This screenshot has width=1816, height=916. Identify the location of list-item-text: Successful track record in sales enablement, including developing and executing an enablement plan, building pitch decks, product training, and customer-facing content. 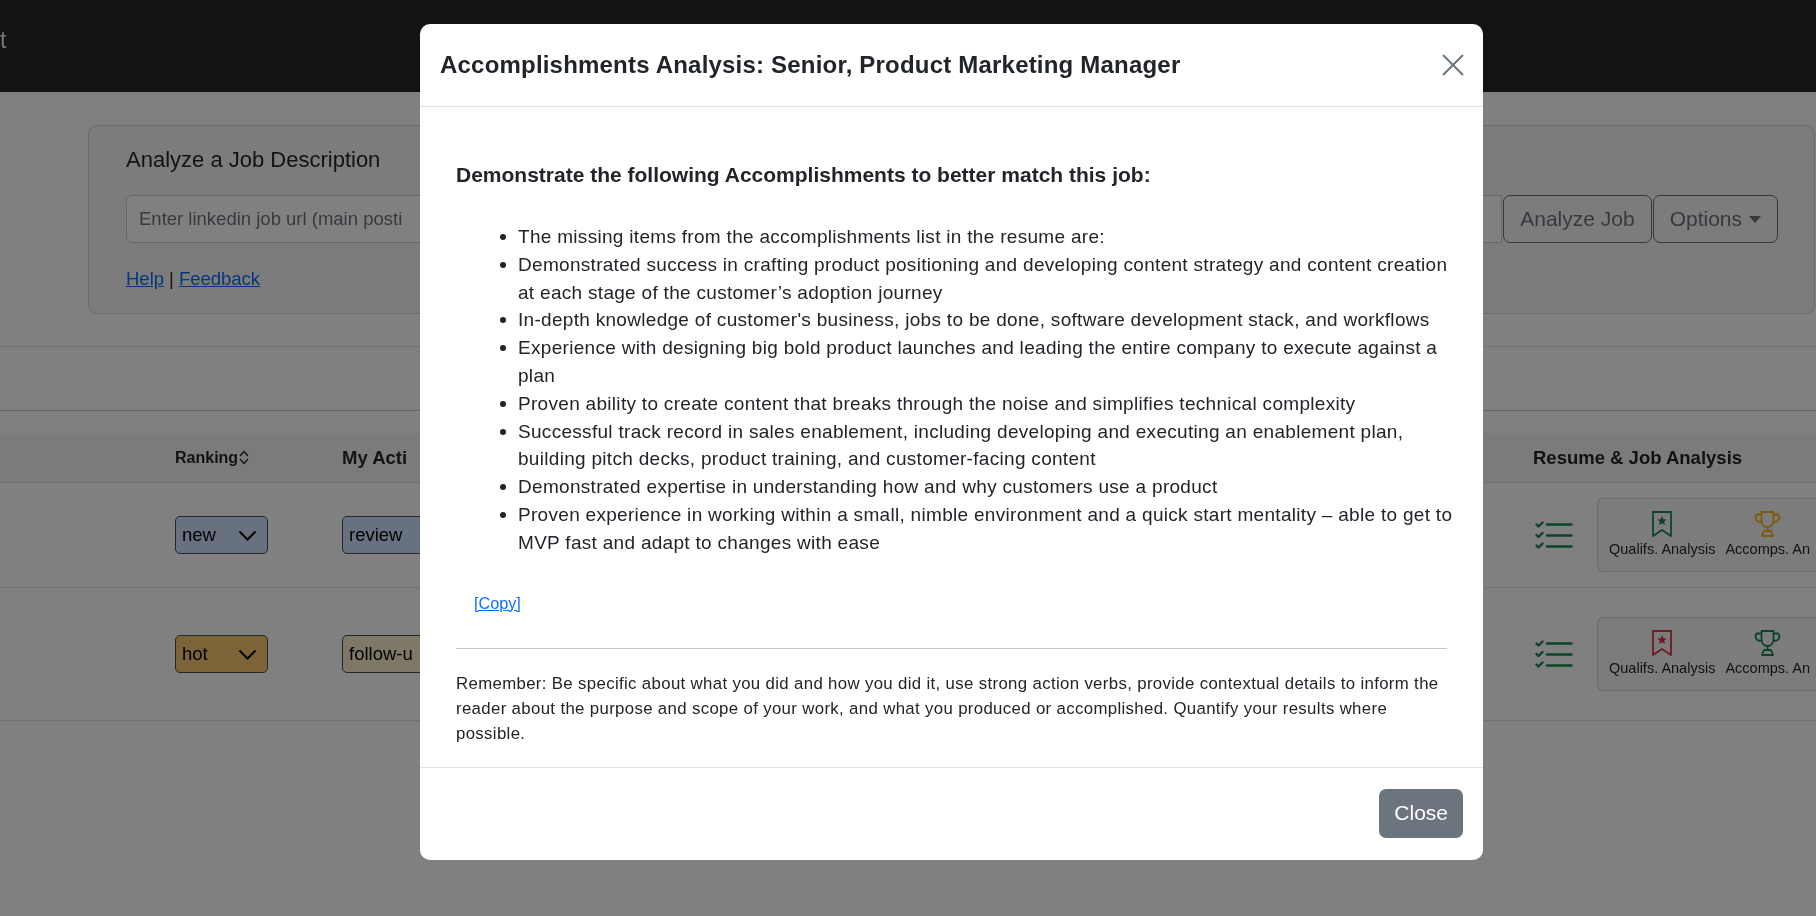
(961, 445).